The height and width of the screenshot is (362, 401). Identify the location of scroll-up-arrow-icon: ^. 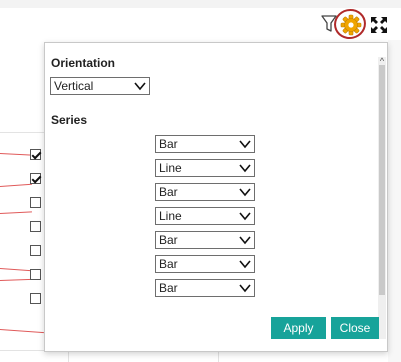
(382, 61).